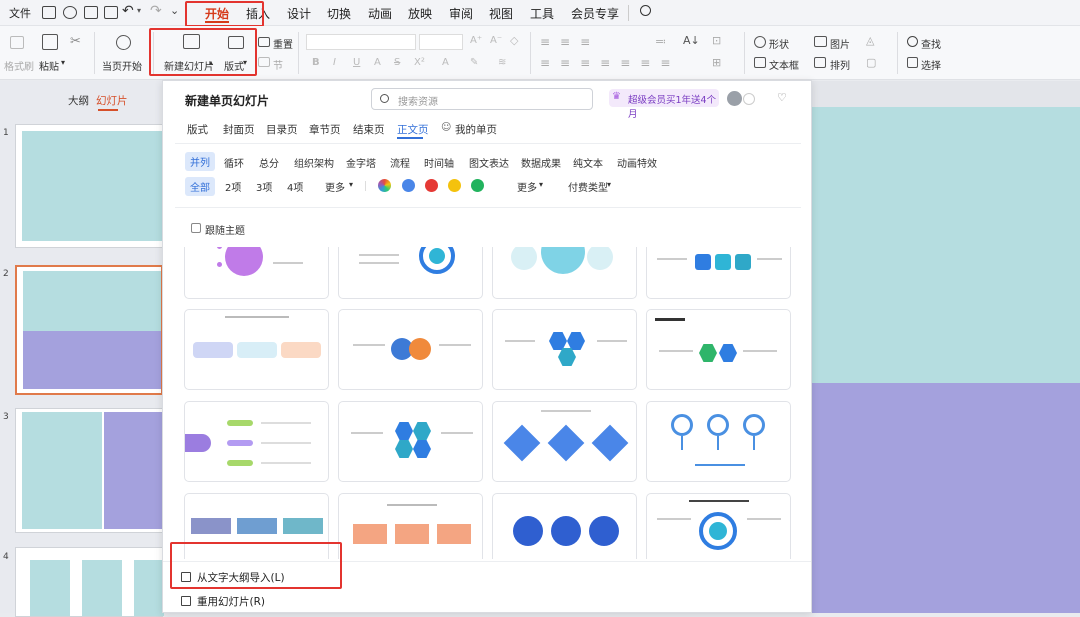 The height and width of the screenshot is (617, 1080). Describe the element at coordinates (397, 62) in the screenshot. I see `strikethrough-icon: S` at that location.